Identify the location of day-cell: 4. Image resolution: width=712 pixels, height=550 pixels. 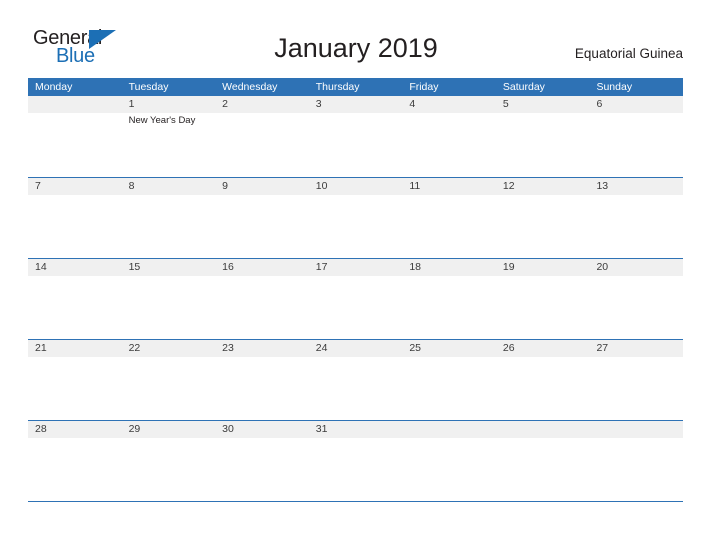
(449, 136).